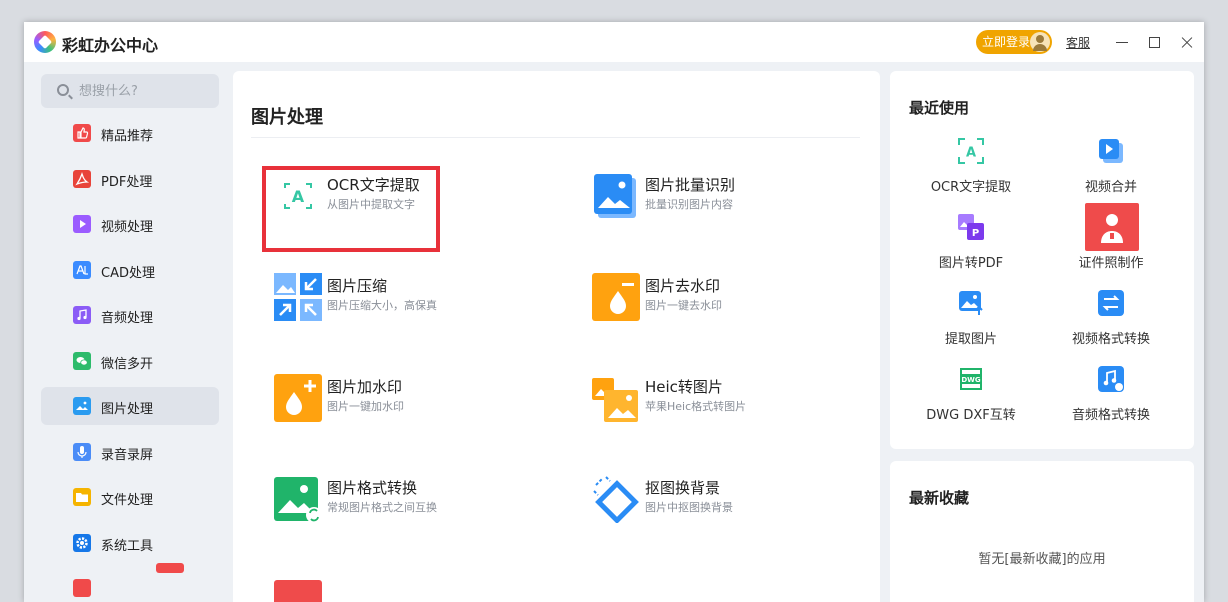 The height and width of the screenshot is (602, 1228). Describe the element at coordinates (1040, 42) in the screenshot. I see `avatar-icon` at that location.